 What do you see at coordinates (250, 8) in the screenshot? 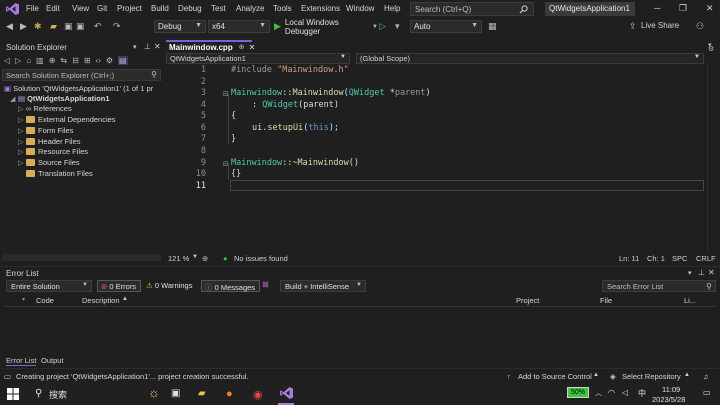
I see `menu-analyze: Analyze` at bounding box center [250, 8].